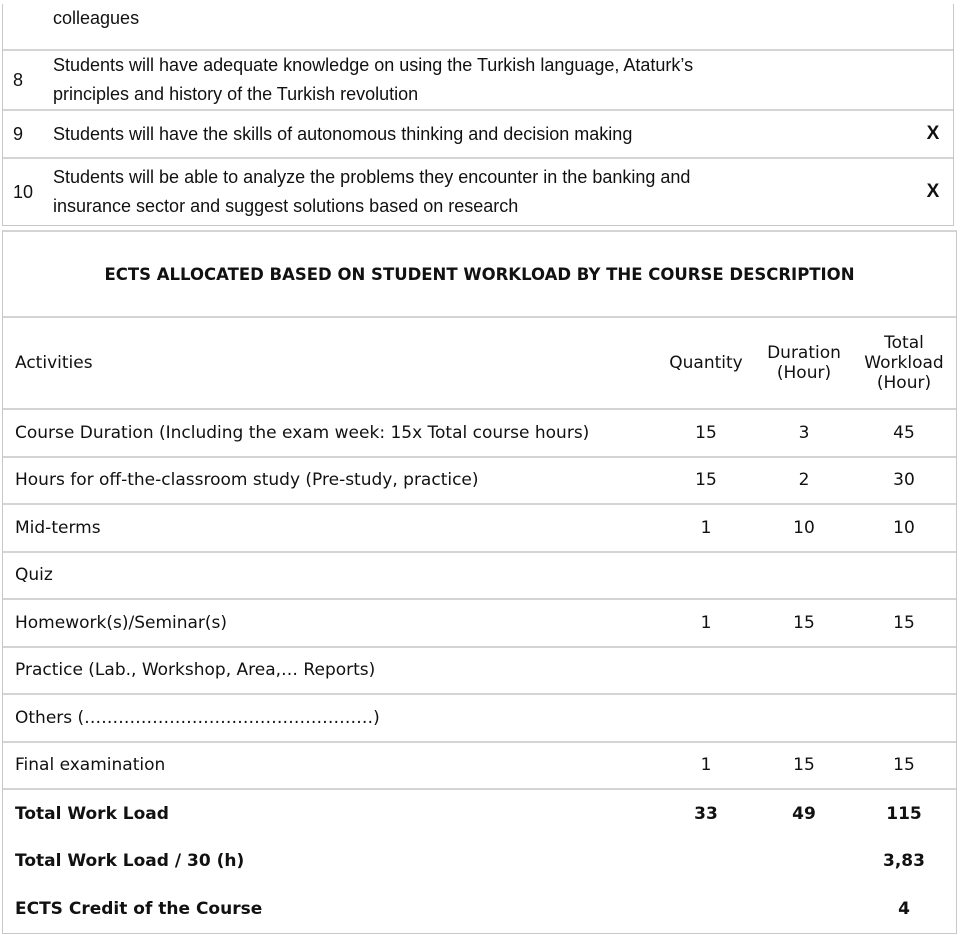  What do you see at coordinates (478, 26) in the screenshot?
I see `outcome-row: colleagues` at bounding box center [478, 26].